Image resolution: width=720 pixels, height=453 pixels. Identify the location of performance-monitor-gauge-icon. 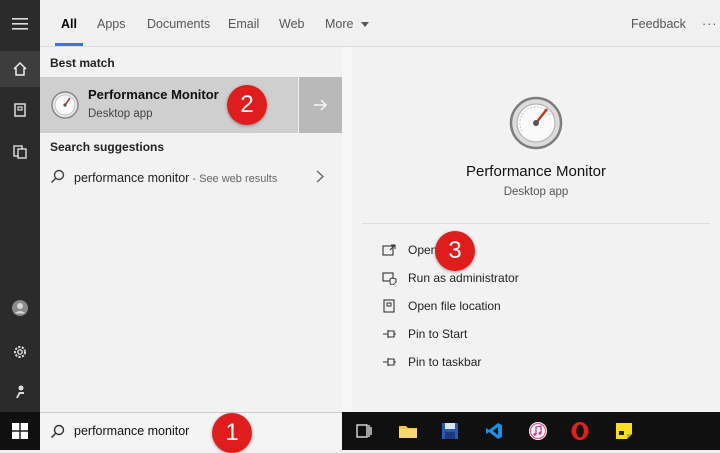
(65, 107).